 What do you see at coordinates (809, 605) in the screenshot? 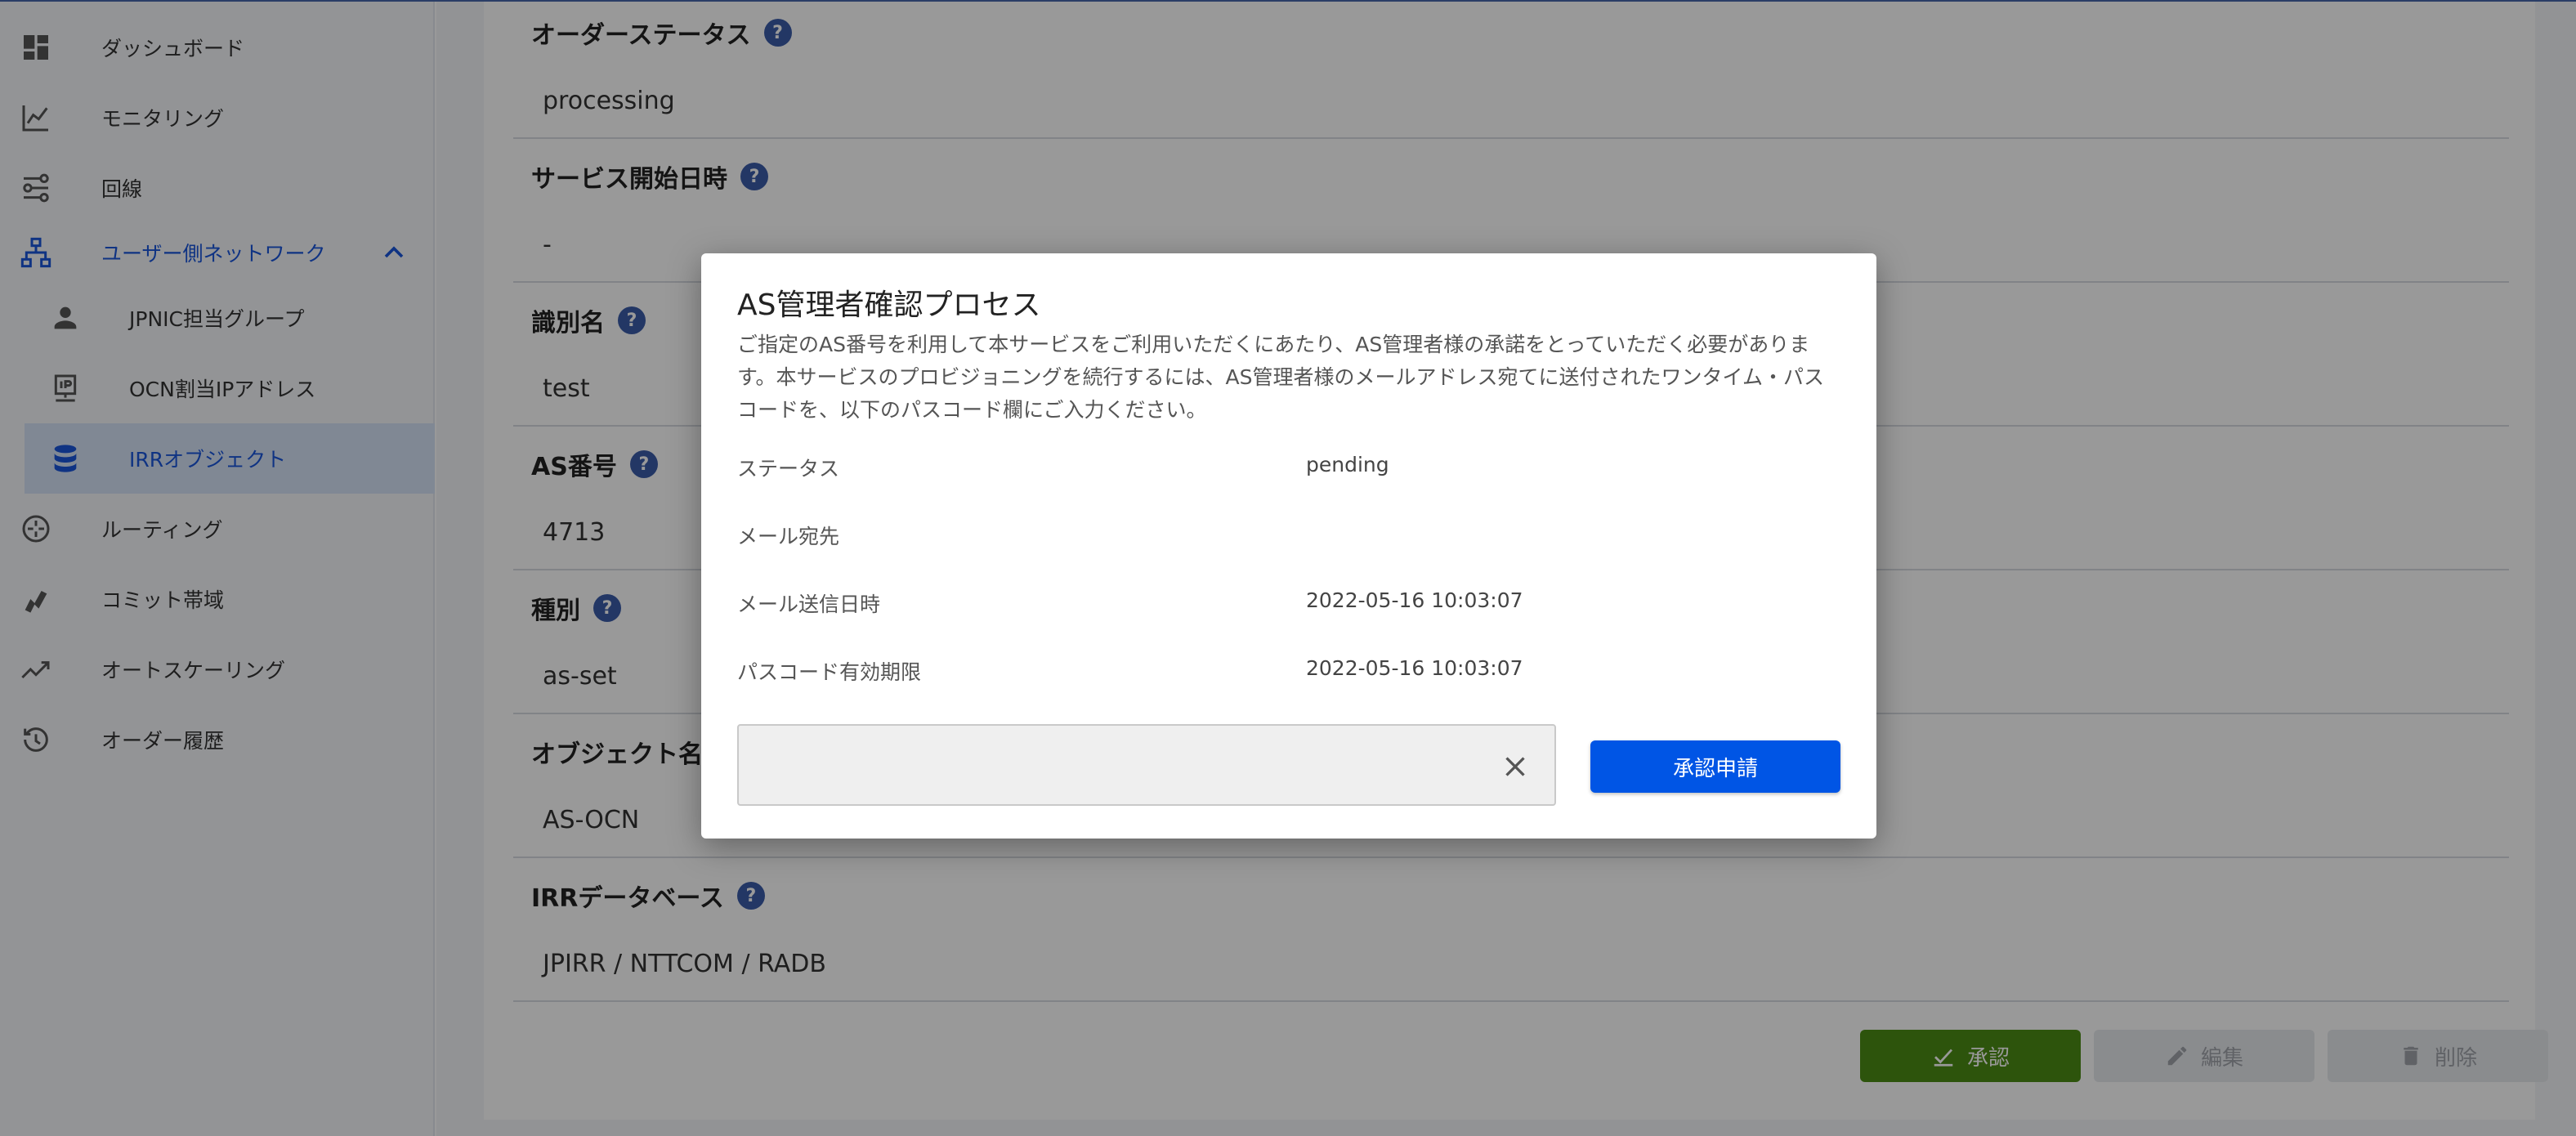
I see `row-key: メール送信日時` at bounding box center [809, 605].